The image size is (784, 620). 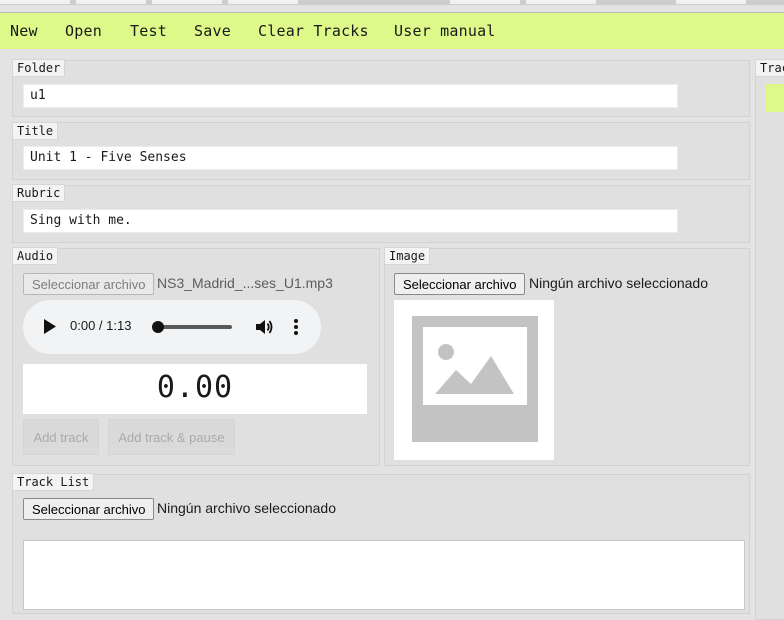 I want to click on rubric-legend: Rubric, so click(x=39, y=193).